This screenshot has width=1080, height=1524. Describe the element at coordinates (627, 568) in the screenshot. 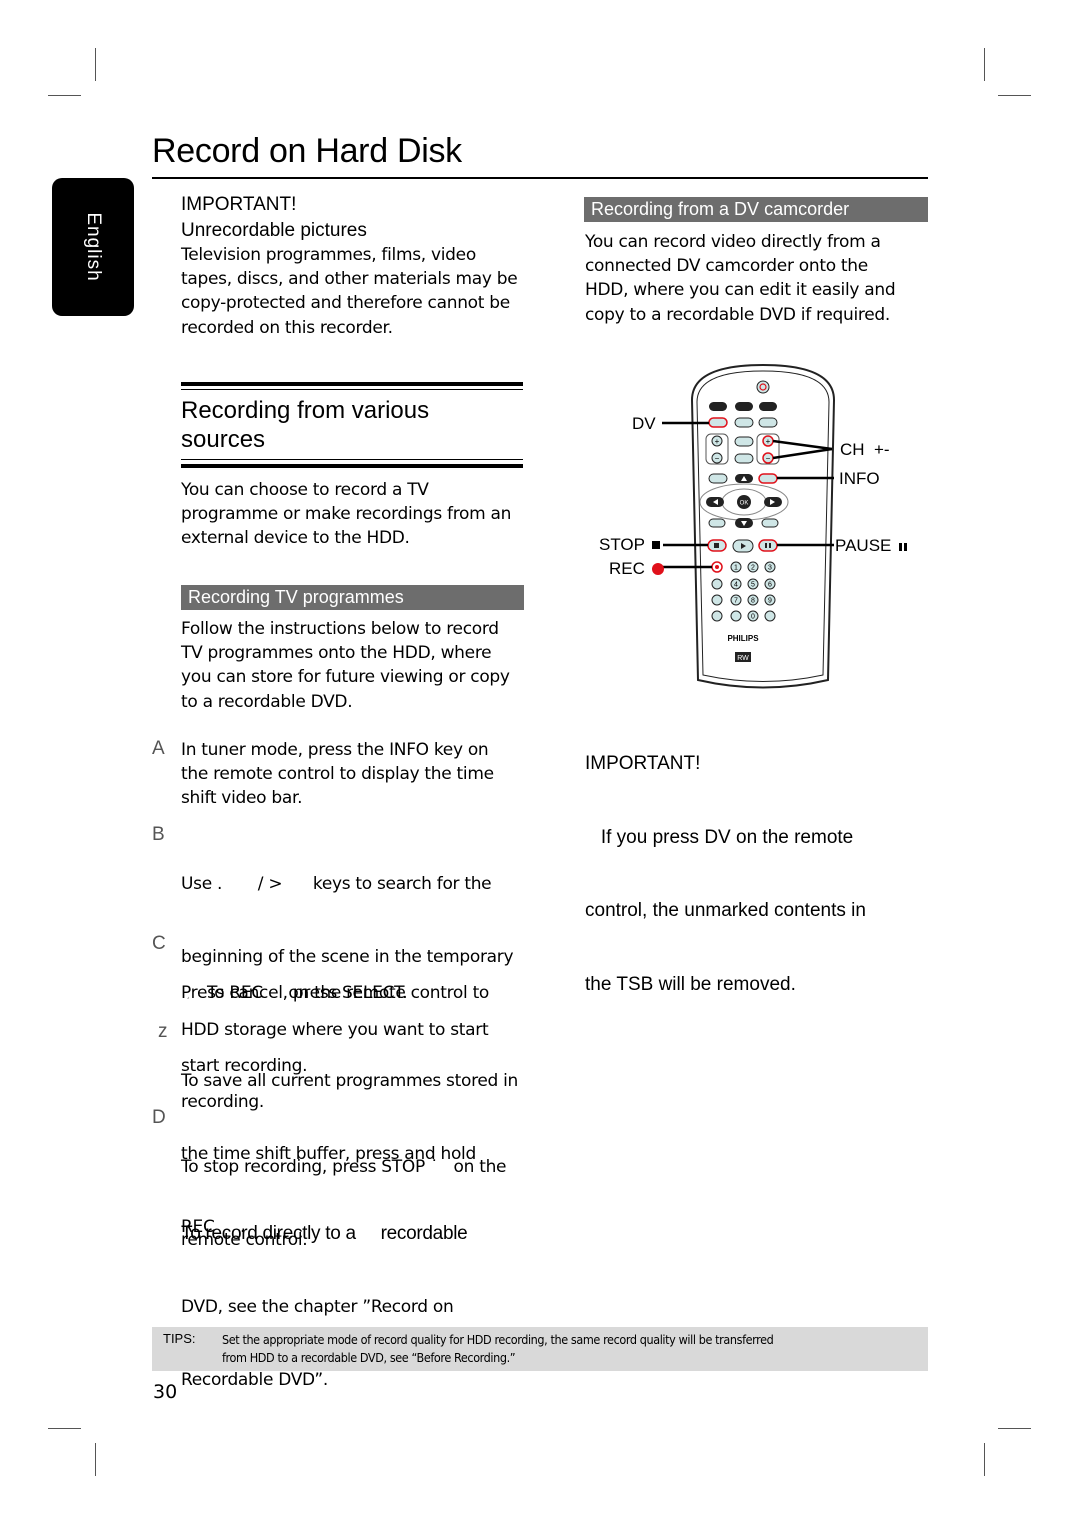

I see `callout-rec-label: REC` at that location.